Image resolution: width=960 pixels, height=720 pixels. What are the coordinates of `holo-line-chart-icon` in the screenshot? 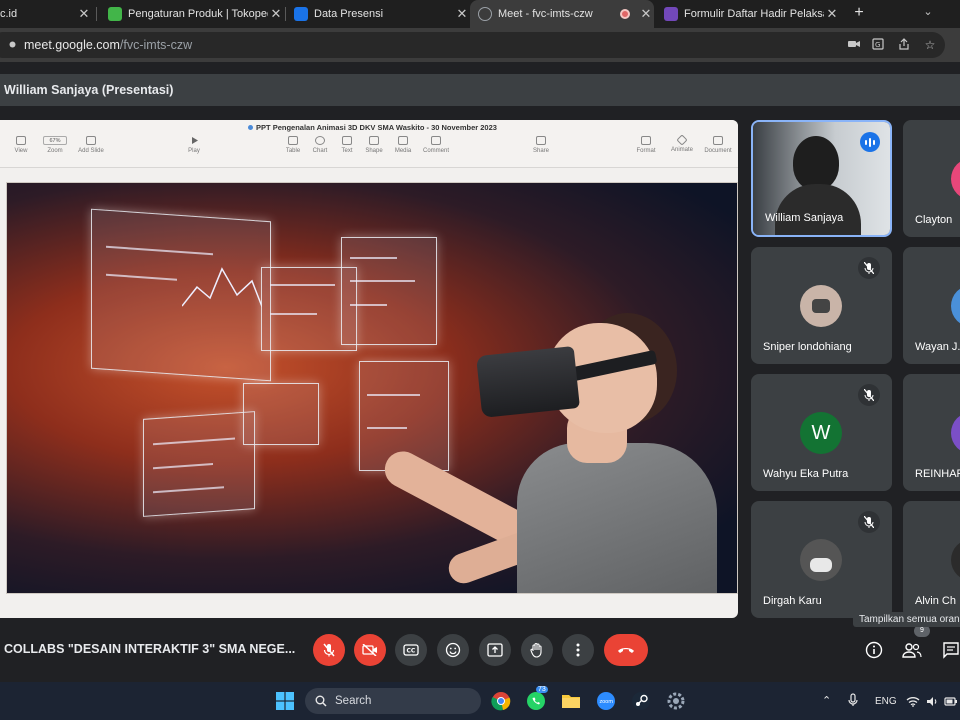 It's located at (222, 287).